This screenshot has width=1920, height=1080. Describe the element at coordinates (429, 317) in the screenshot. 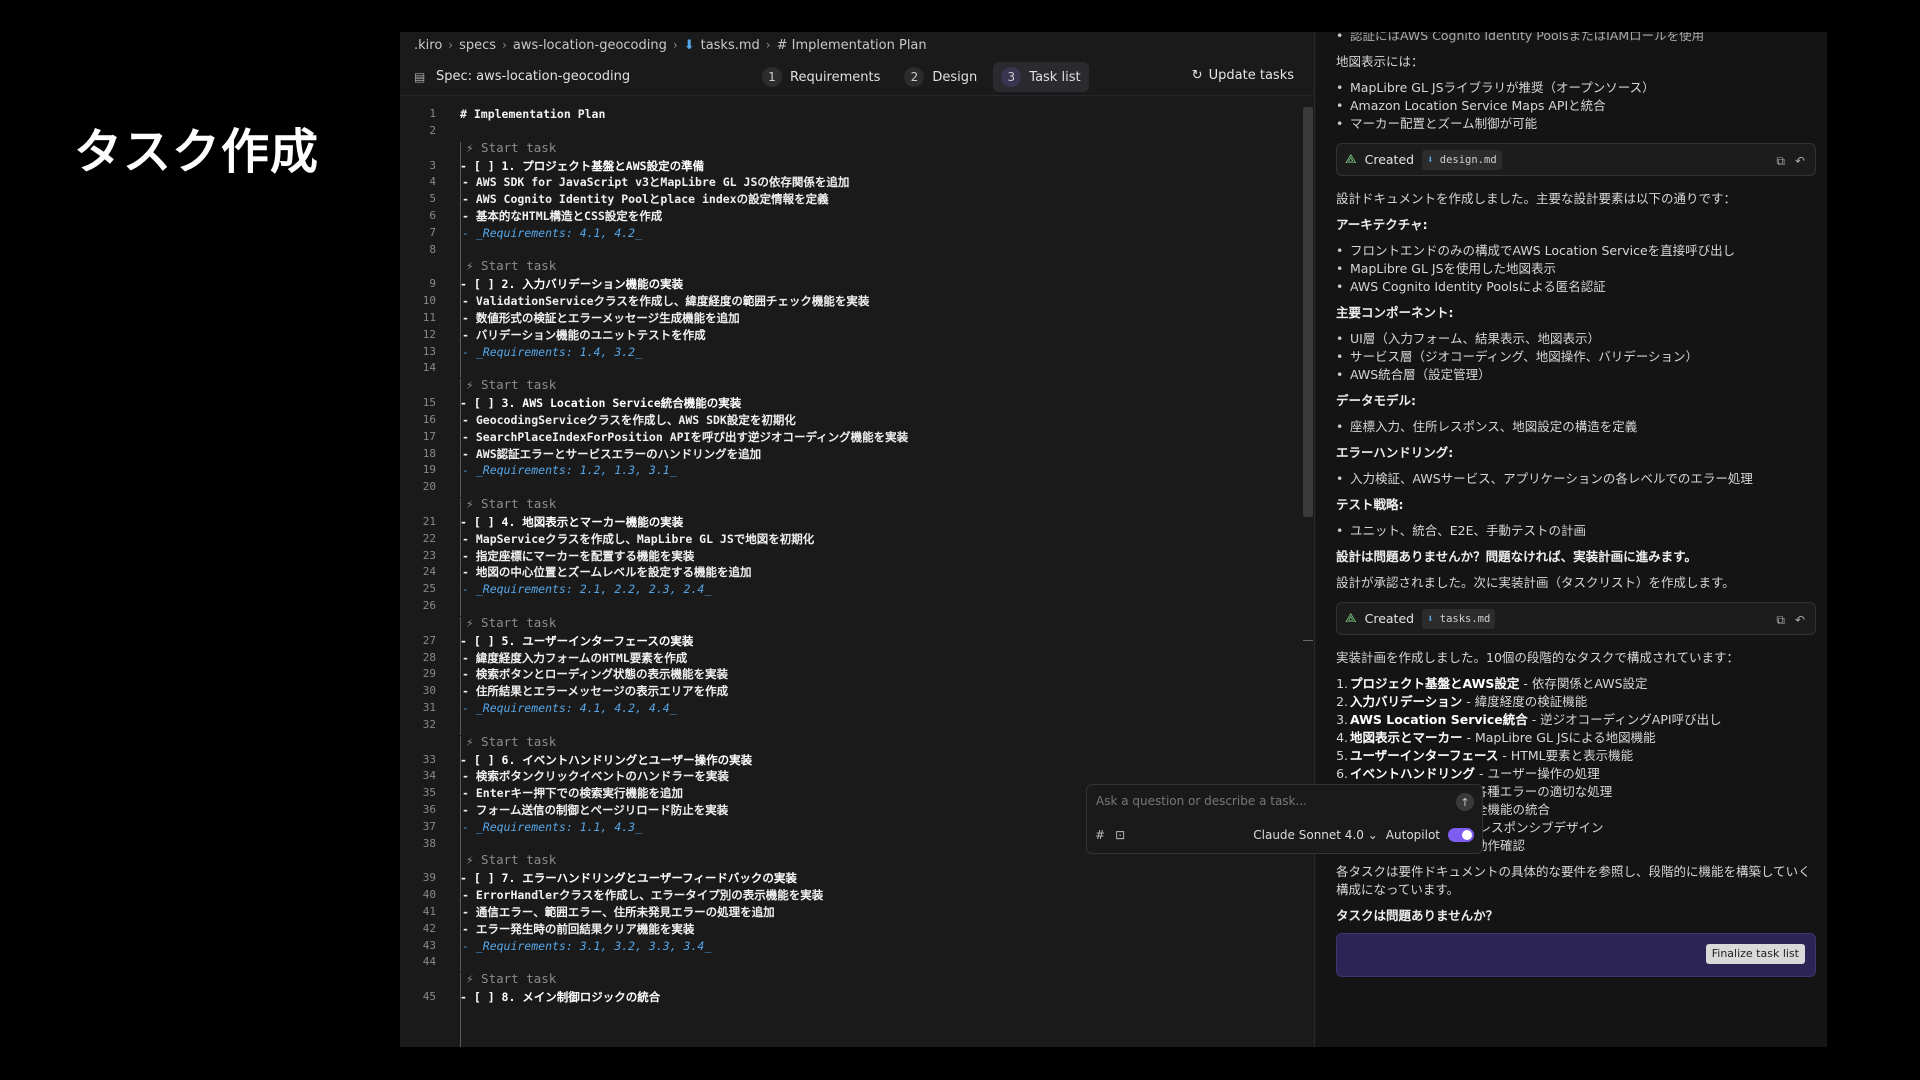

I see `line-number: 11` at that location.